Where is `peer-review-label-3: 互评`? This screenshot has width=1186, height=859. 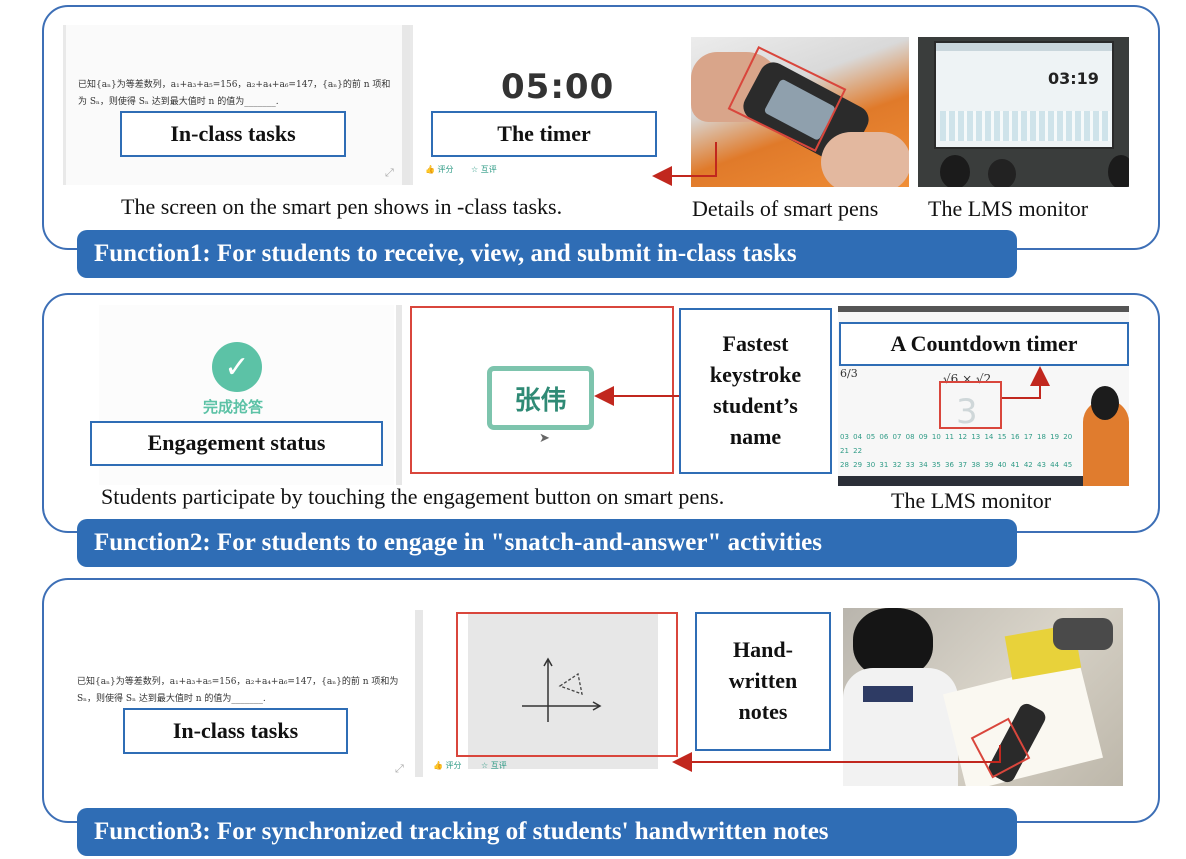
peer-review-label-3: 互评 is located at coordinates (498, 765).